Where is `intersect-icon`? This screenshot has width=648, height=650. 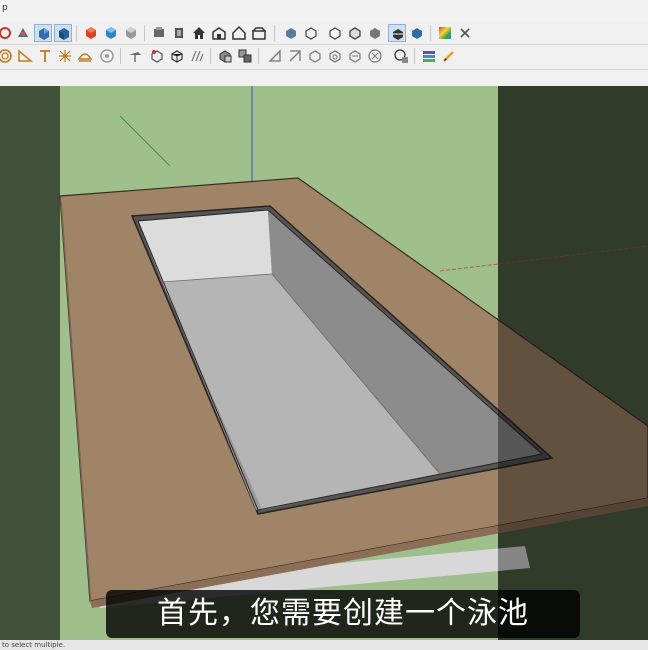
intersect-icon is located at coordinates (335, 56).